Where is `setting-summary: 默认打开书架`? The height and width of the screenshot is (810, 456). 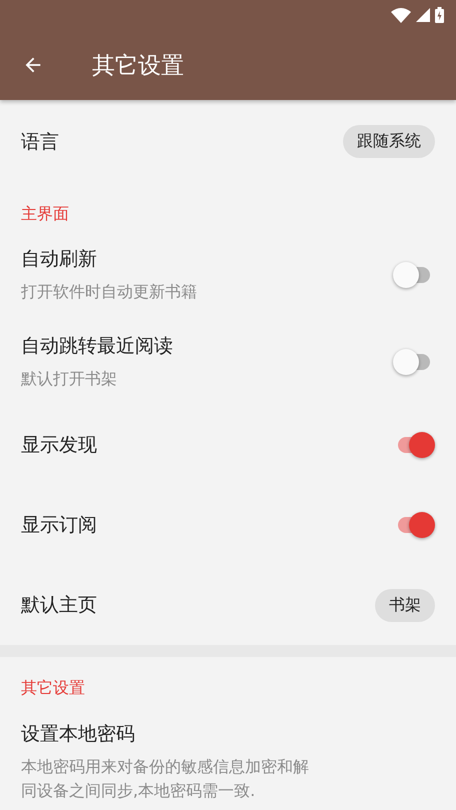
setting-summary: 默认打开书架 is located at coordinates (69, 379).